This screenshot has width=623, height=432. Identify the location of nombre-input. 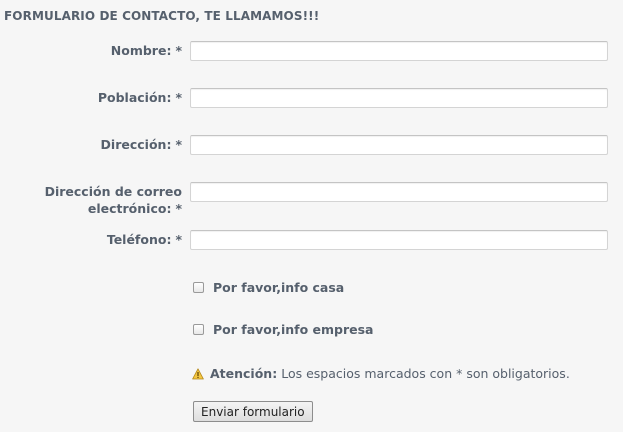
(399, 51).